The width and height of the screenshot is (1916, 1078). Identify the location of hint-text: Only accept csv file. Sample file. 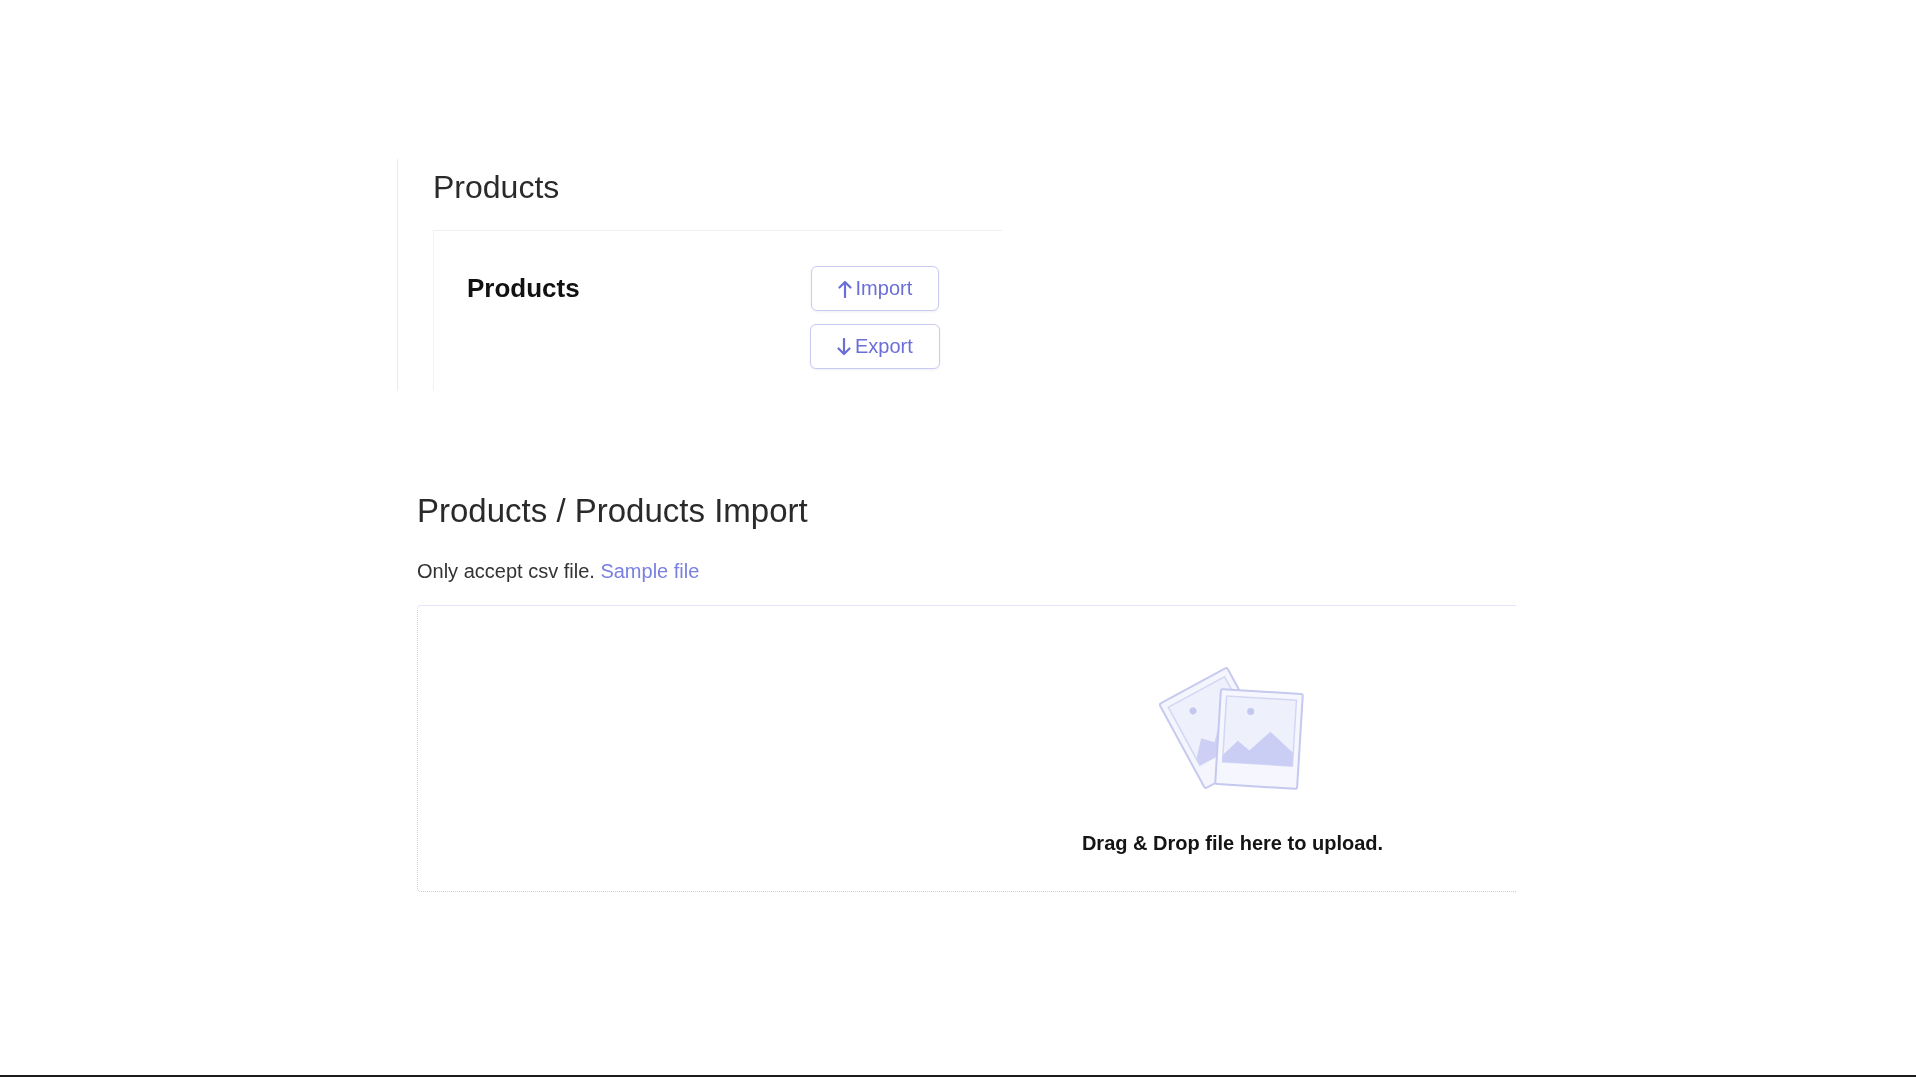
(559, 571).